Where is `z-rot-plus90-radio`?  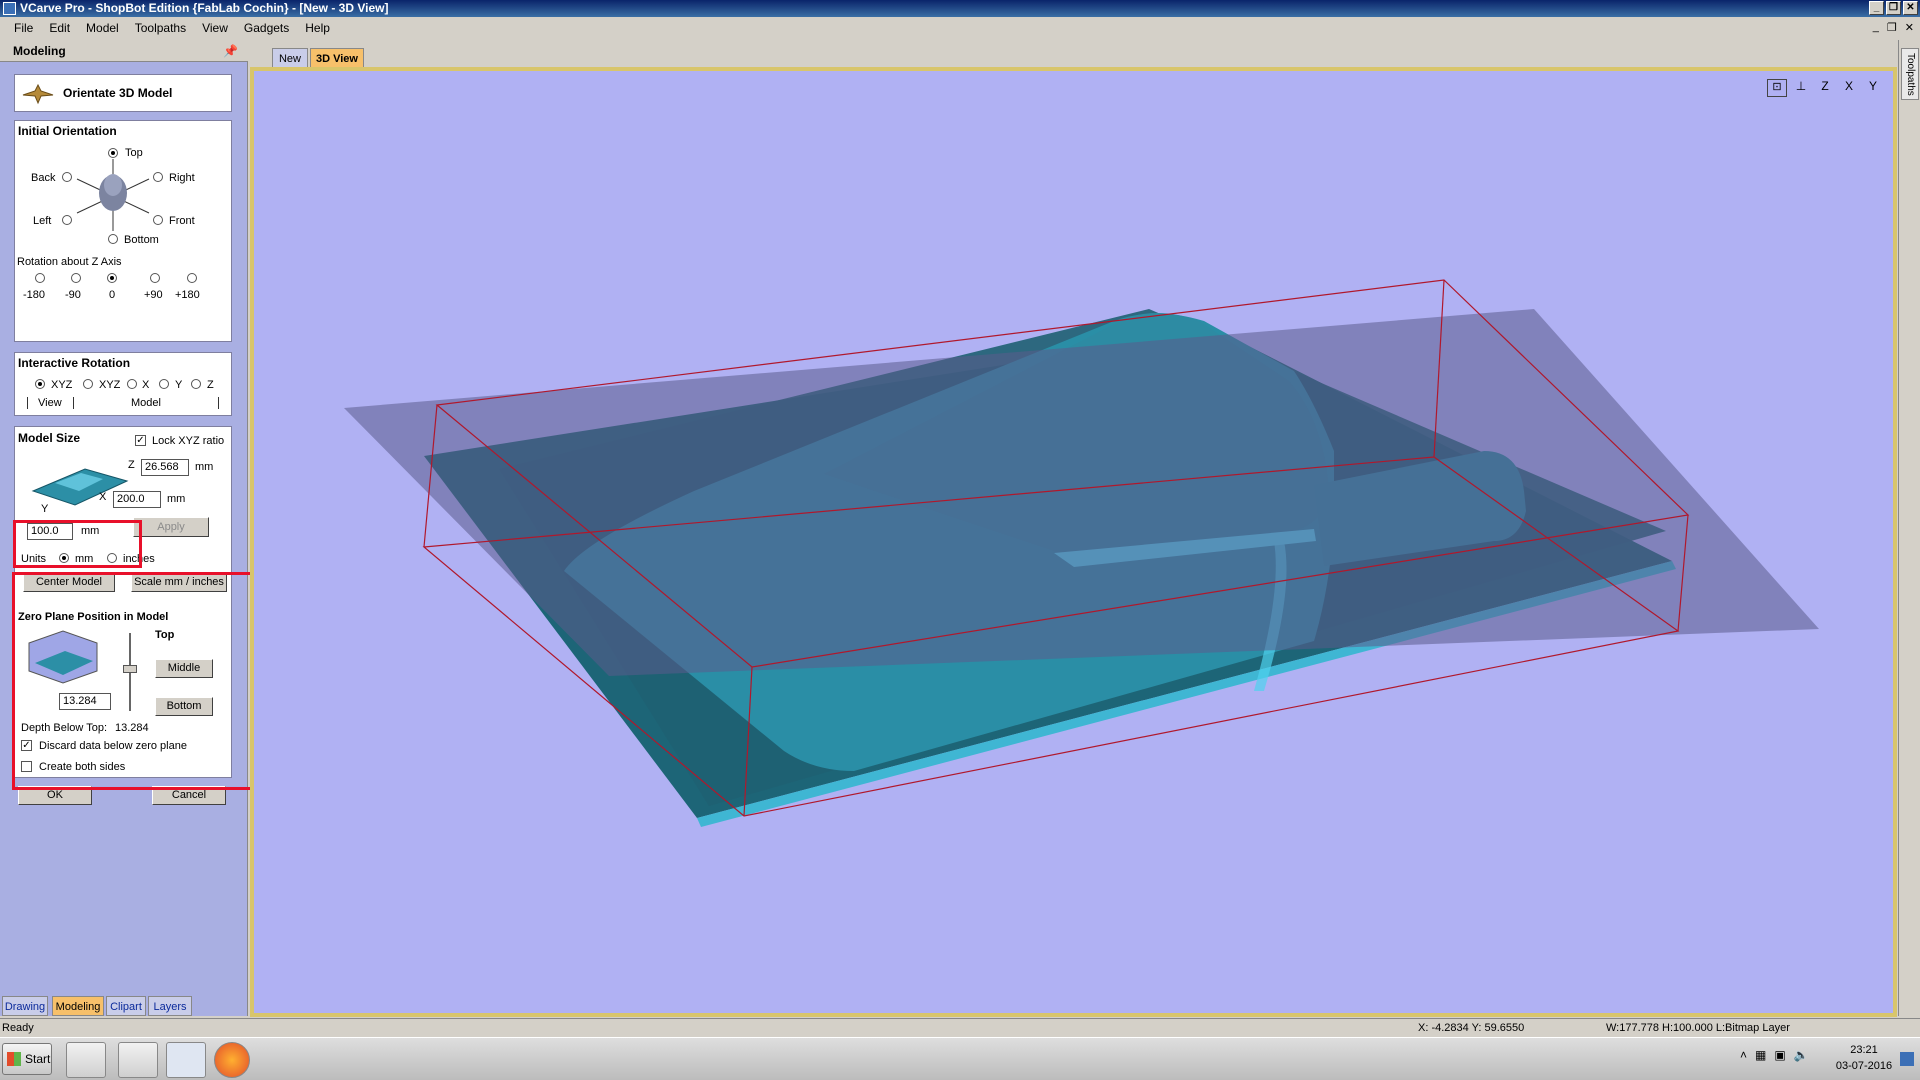 z-rot-plus90-radio is located at coordinates (155, 278).